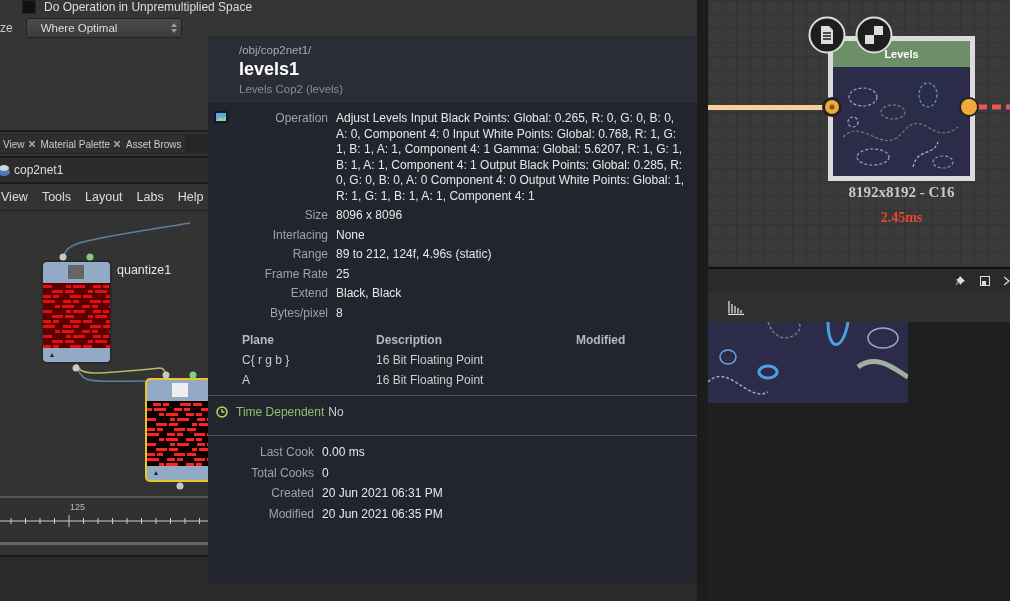 The height and width of the screenshot is (601, 1010). Describe the element at coordinates (270, 69) in the screenshot. I see `node-name: levels1` at that location.